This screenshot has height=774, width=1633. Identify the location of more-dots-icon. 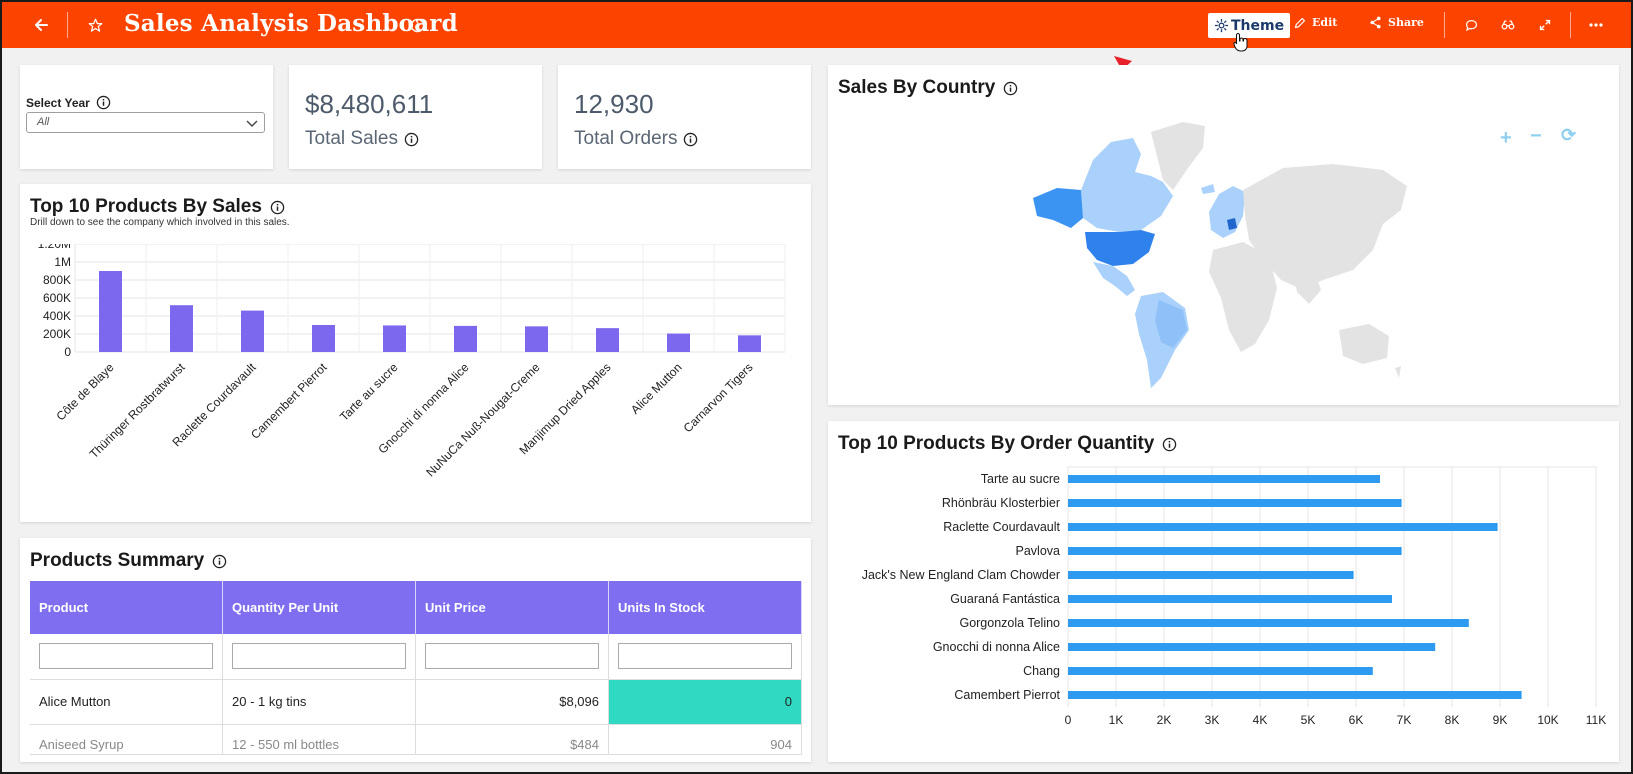
(1596, 25).